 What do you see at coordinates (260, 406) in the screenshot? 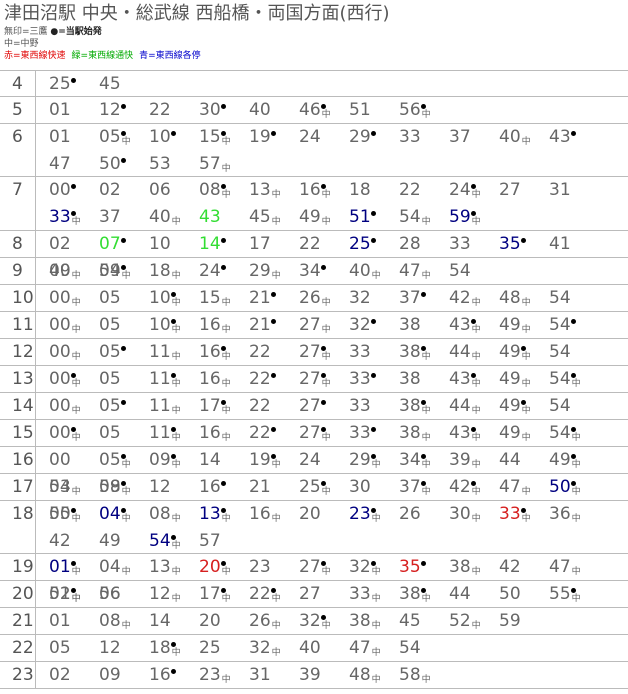
I see `departure-minute: 22` at bounding box center [260, 406].